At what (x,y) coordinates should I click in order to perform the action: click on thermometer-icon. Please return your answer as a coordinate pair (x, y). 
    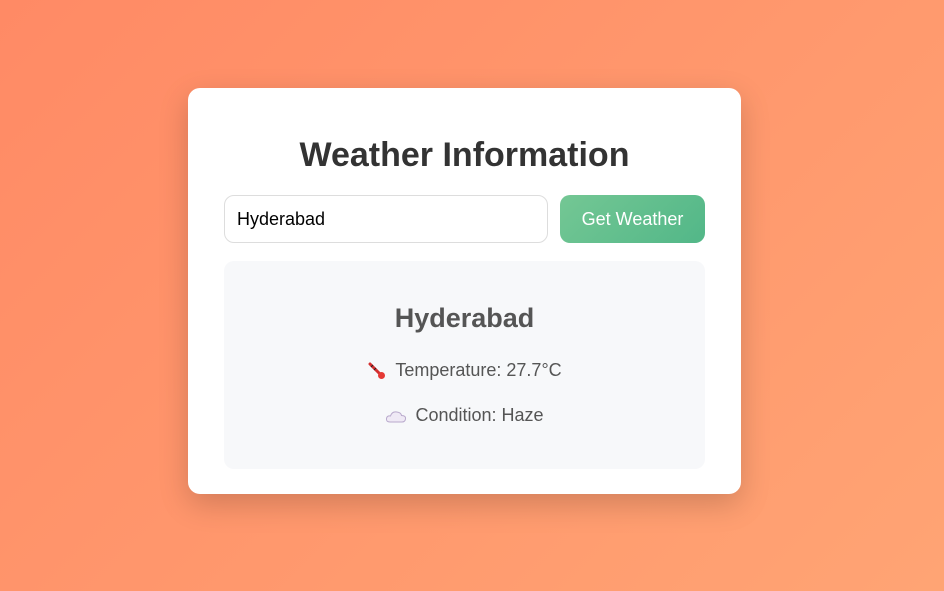
    Looking at the image, I should click on (377, 371).